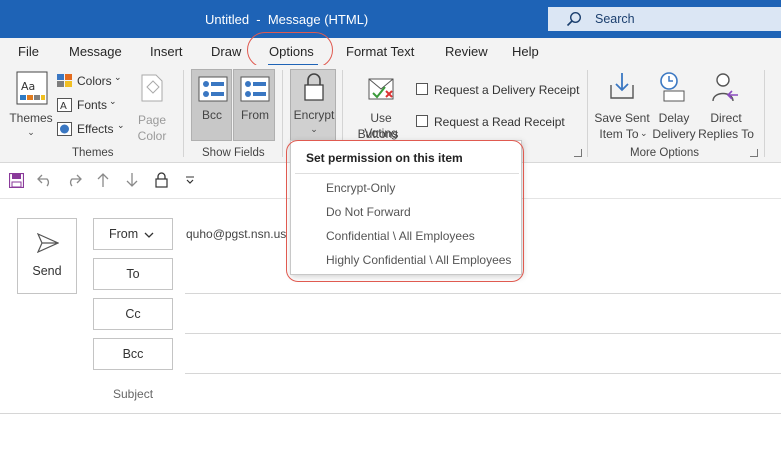 The image size is (781, 467). Describe the element at coordinates (622, 86) in the screenshot. I see `save-sent-icon` at that location.